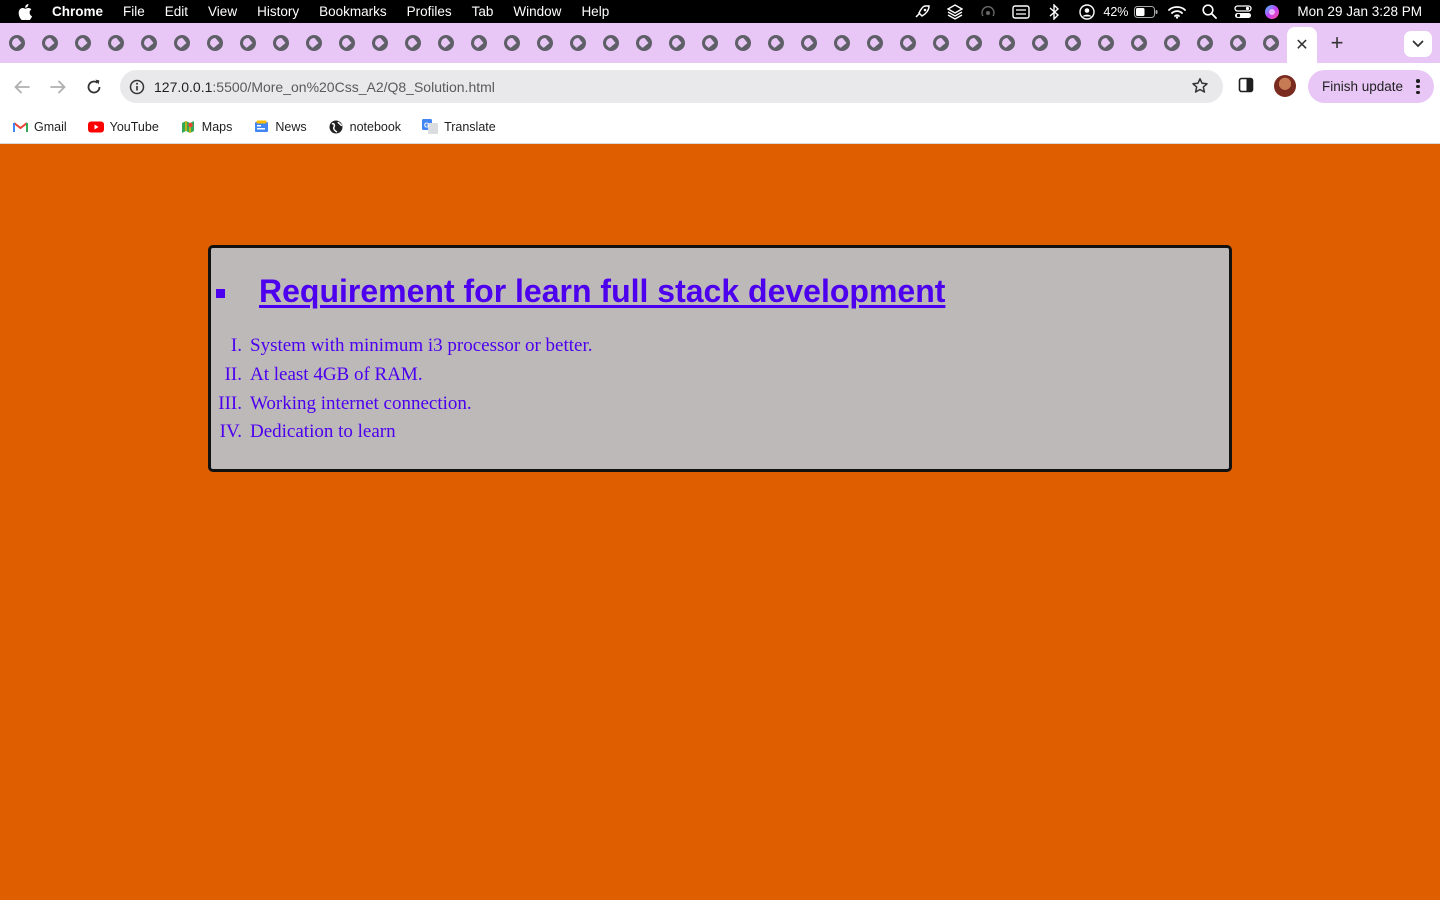 Image resolution: width=1440 pixels, height=900 pixels. I want to click on profile-avatar, so click(1285, 86).